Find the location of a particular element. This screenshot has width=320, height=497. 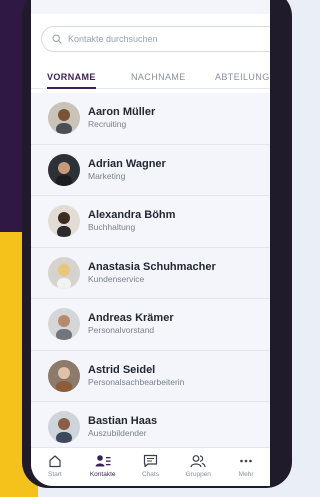

home-icon is located at coordinates (55, 461).